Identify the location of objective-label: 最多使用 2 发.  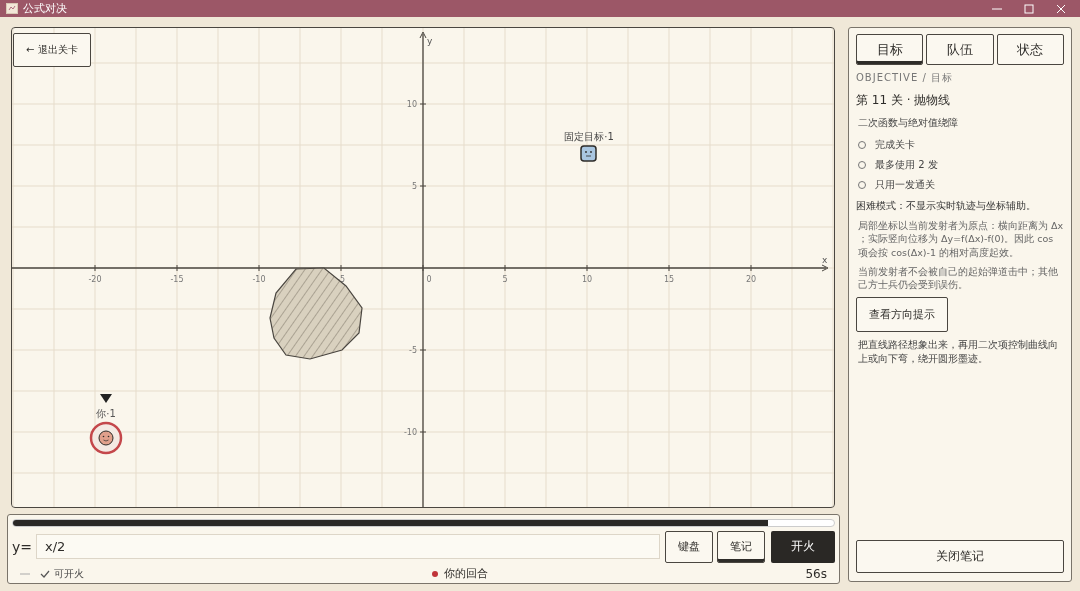
(906, 165).